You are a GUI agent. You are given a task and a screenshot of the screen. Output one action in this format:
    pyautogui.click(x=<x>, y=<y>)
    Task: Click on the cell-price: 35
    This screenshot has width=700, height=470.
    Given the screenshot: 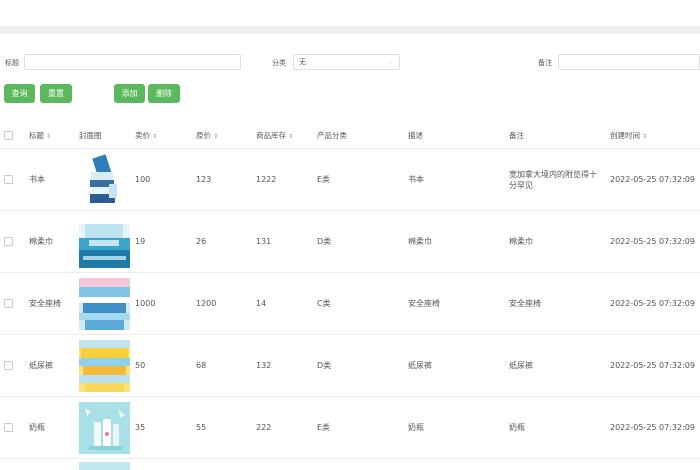 What is the action you would take?
    pyautogui.click(x=165, y=427)
    